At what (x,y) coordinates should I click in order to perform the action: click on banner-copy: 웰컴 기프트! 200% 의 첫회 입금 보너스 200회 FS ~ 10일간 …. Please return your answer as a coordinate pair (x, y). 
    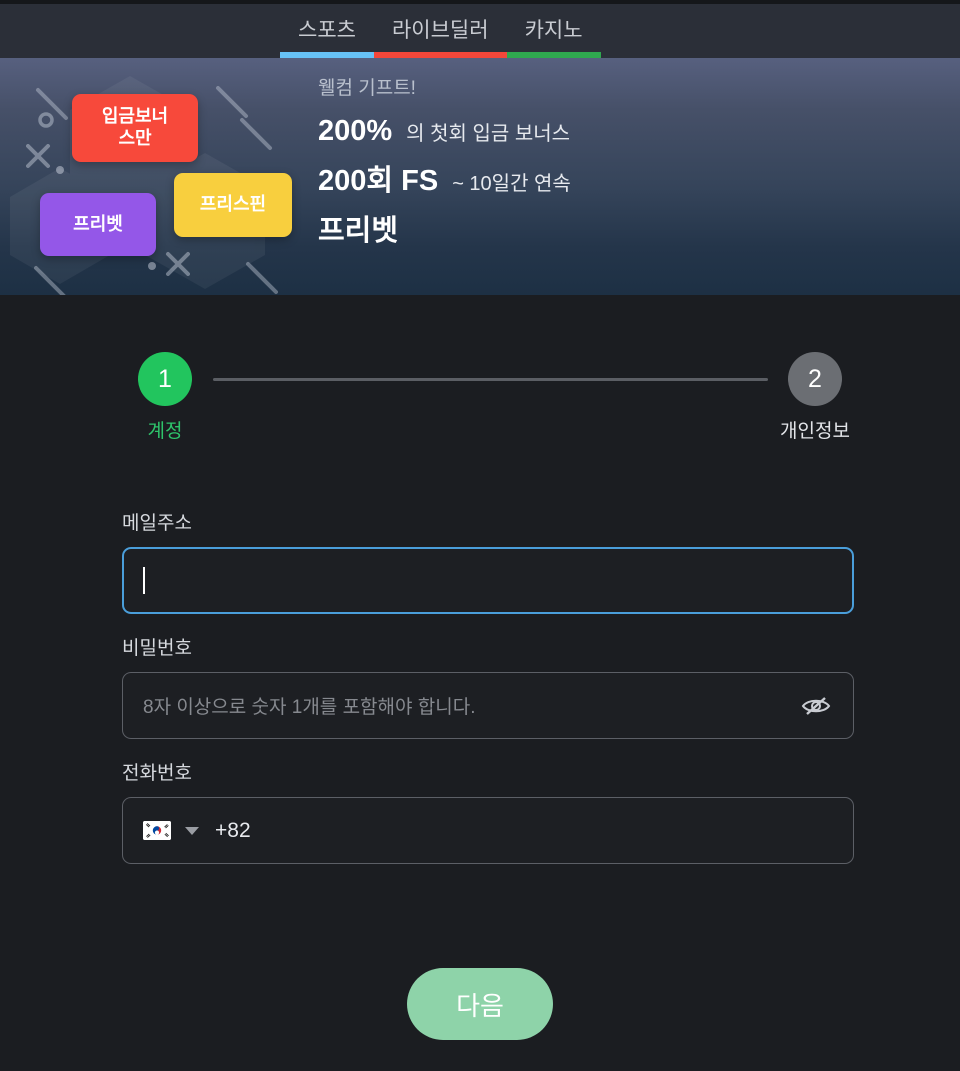
    Looking at the image, I should click on (618, 162).